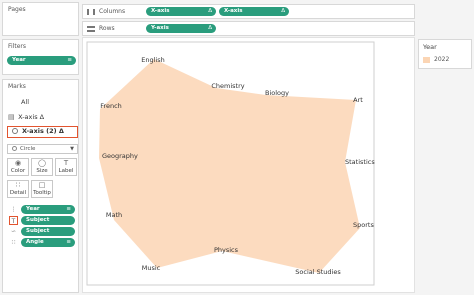 This screenshot has height=295, width=474. What do you see at coordinates (13, 231) in the screenshot?
I see `path-icon: ∽` at bounding box center [13, 231].